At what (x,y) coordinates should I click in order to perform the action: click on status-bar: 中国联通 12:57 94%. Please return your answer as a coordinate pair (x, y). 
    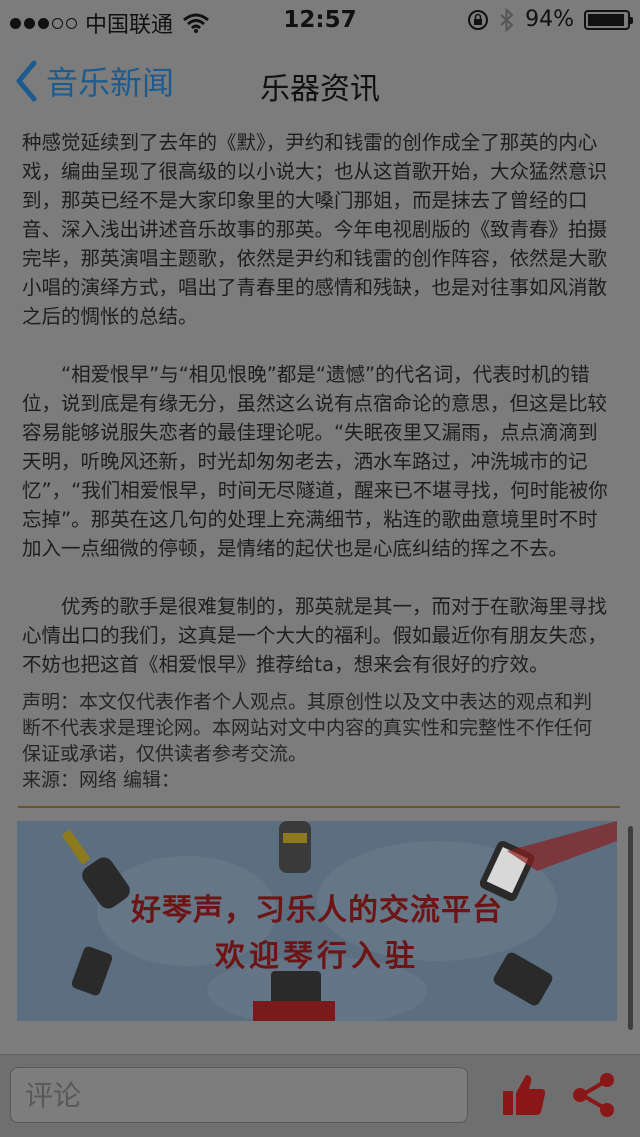
    Looking at the image, I should click on (320, 20).